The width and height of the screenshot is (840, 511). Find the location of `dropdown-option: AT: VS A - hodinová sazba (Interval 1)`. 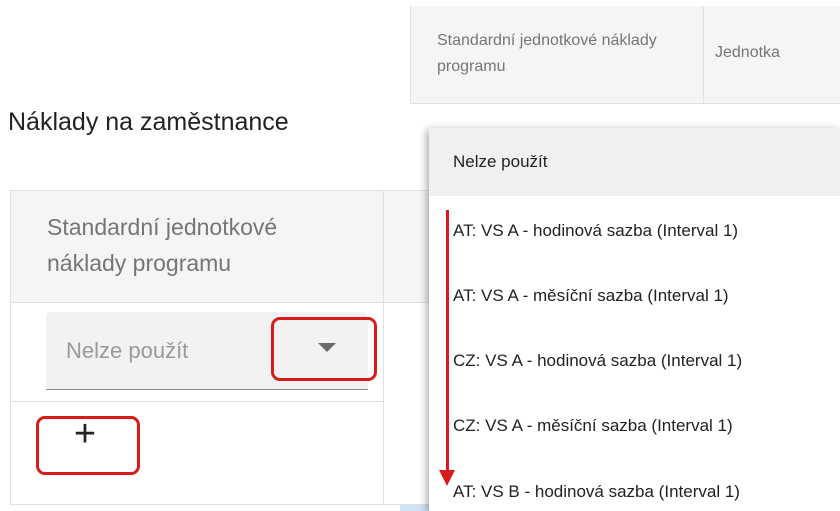

dropdown-option: AT: VS A - hodinová sazba (Interval 1) is located at coordinates (595, 231).